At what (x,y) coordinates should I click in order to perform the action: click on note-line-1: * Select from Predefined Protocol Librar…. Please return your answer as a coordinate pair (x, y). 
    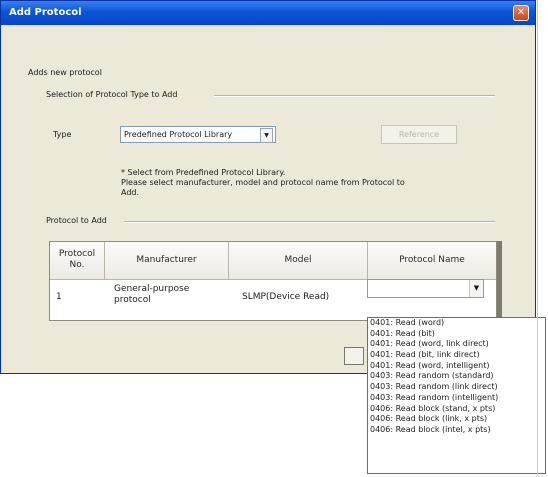
    Looking at the image, I should click on (203, 172).